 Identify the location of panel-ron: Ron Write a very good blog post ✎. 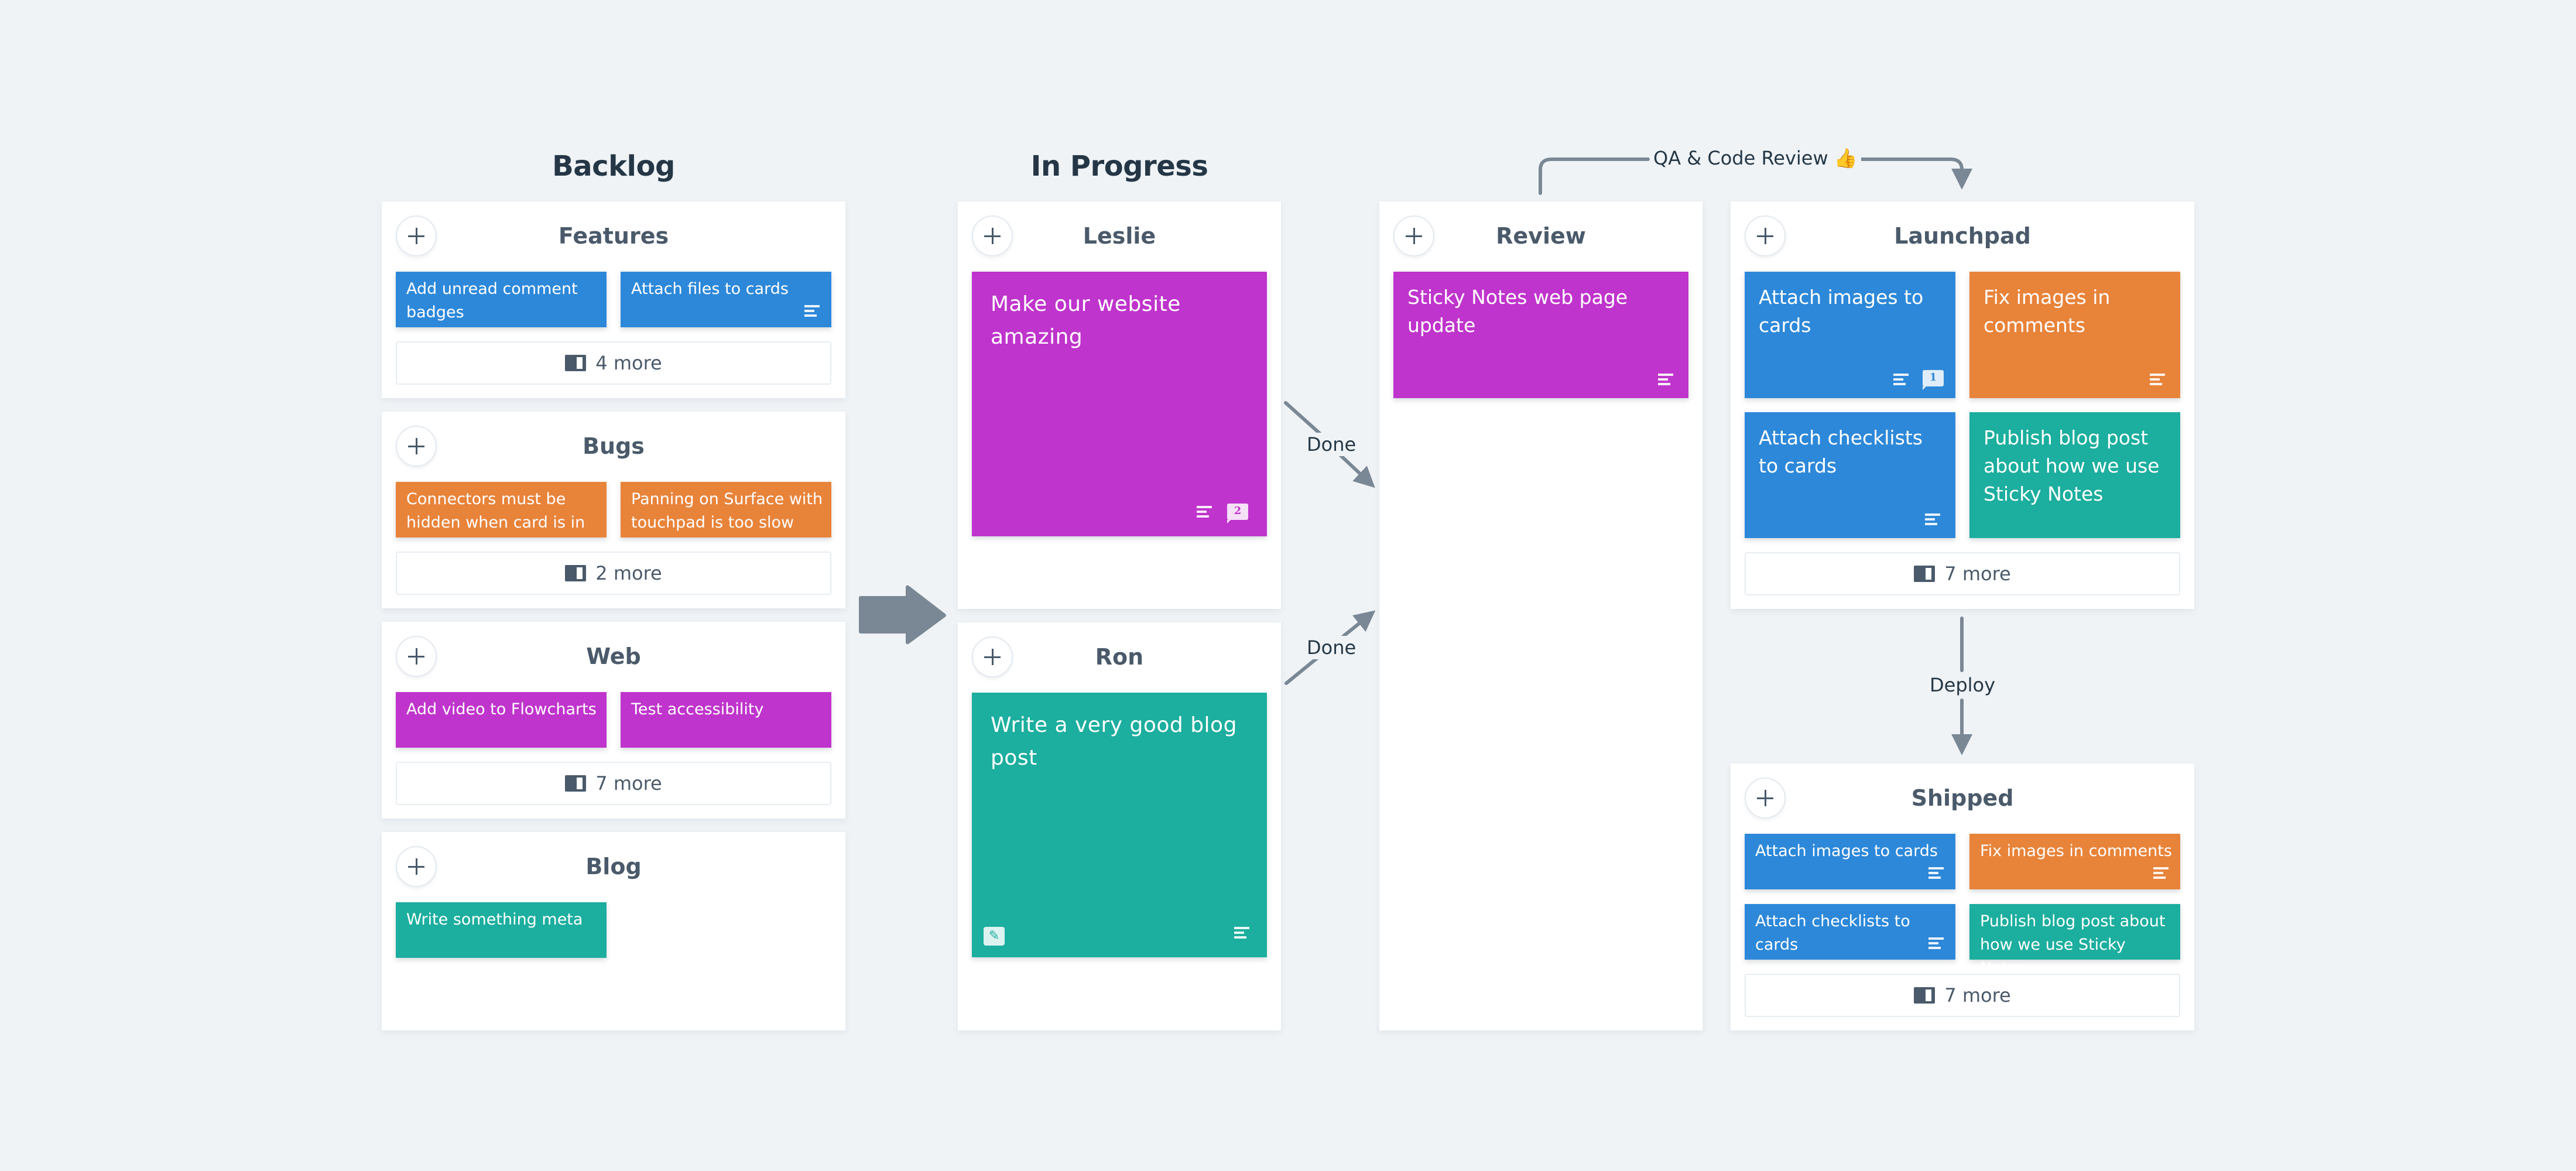
(1119, 826).